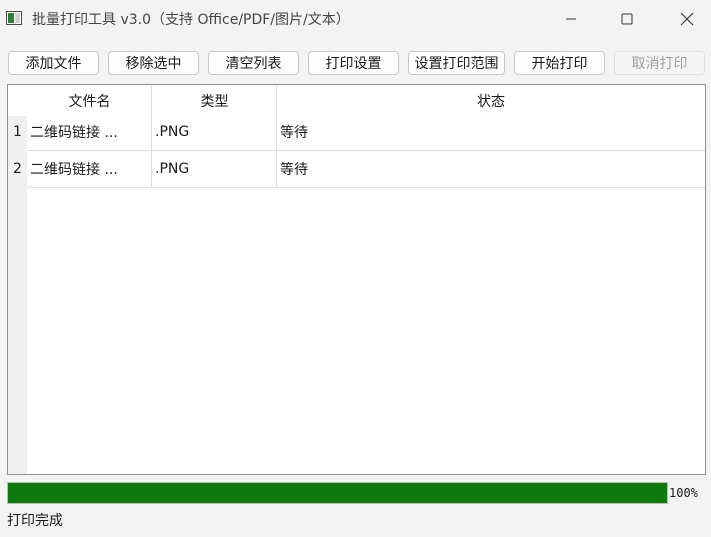  I want to click on minimize-button, so click(571, 19).